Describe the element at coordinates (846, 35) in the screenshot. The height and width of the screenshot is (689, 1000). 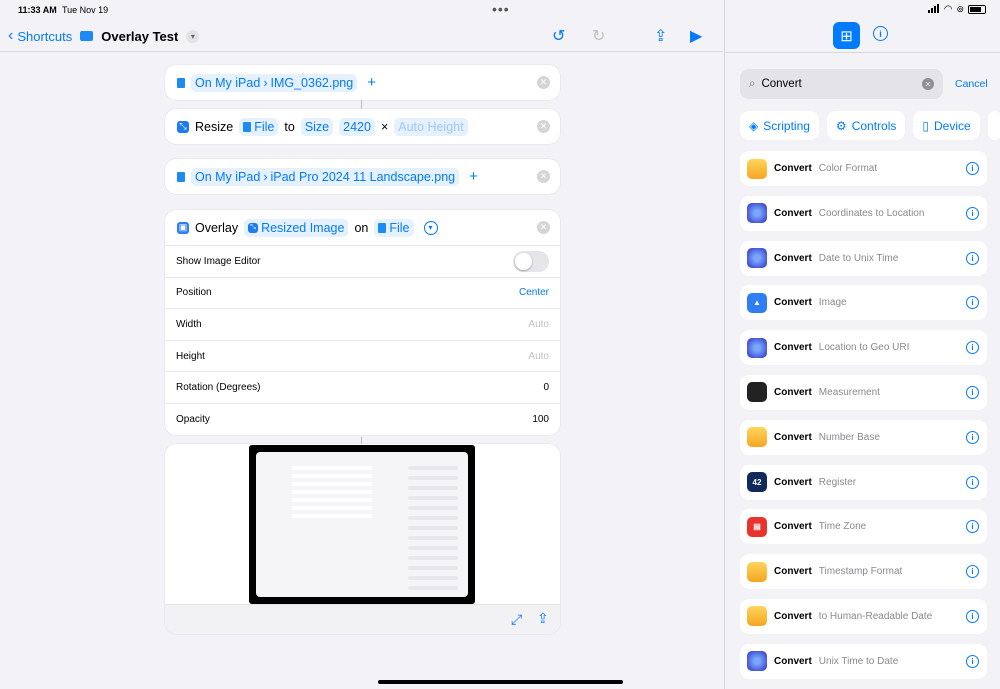
I see `add-action-icon: ⊞` at that location.